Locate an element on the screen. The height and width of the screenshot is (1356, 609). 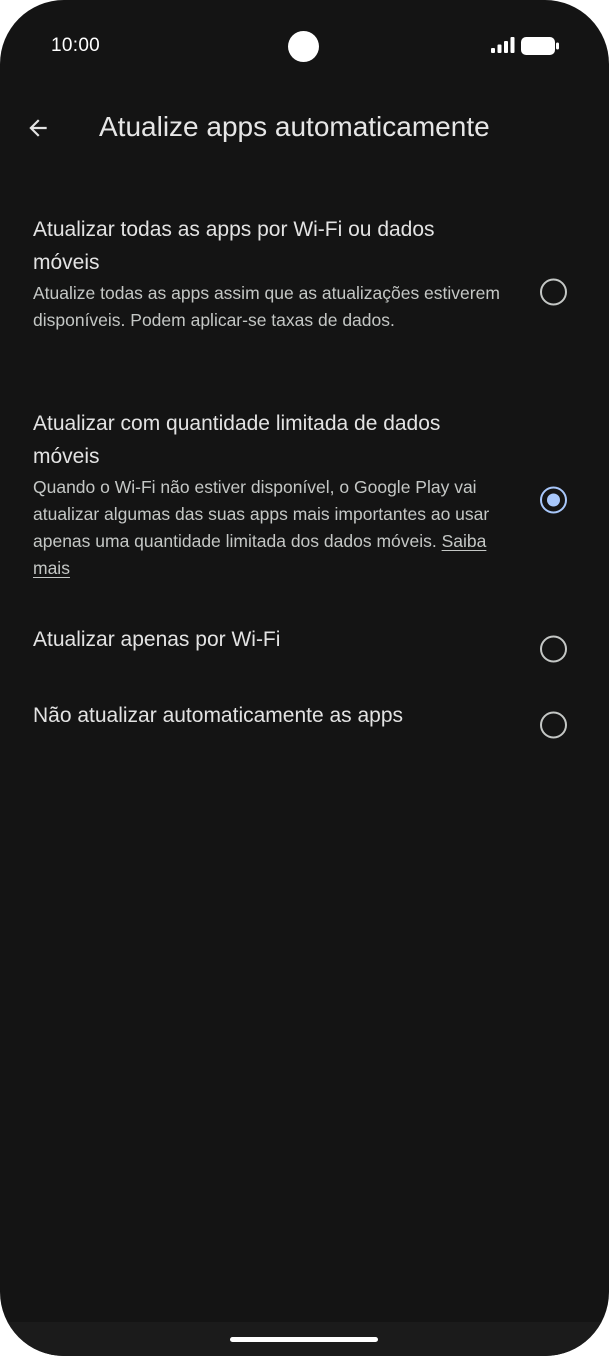
option-title: Atualizar apenas por Wi-Fi is located at coordinates (157, 639).